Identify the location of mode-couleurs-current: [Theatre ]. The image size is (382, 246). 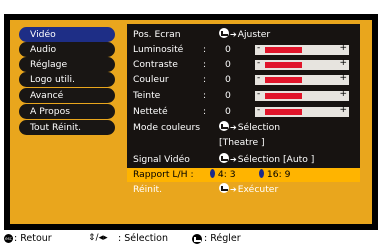
(242, 142).